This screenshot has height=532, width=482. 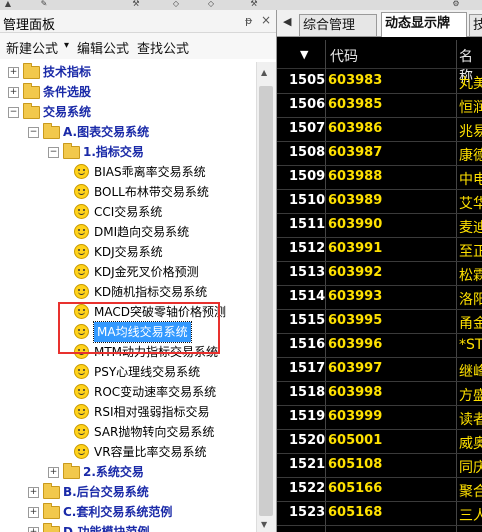 What do you see at coordinates (44, 4) in the screenshot?
I see `edit-icon: ✎` at bounding box center [44, 4].